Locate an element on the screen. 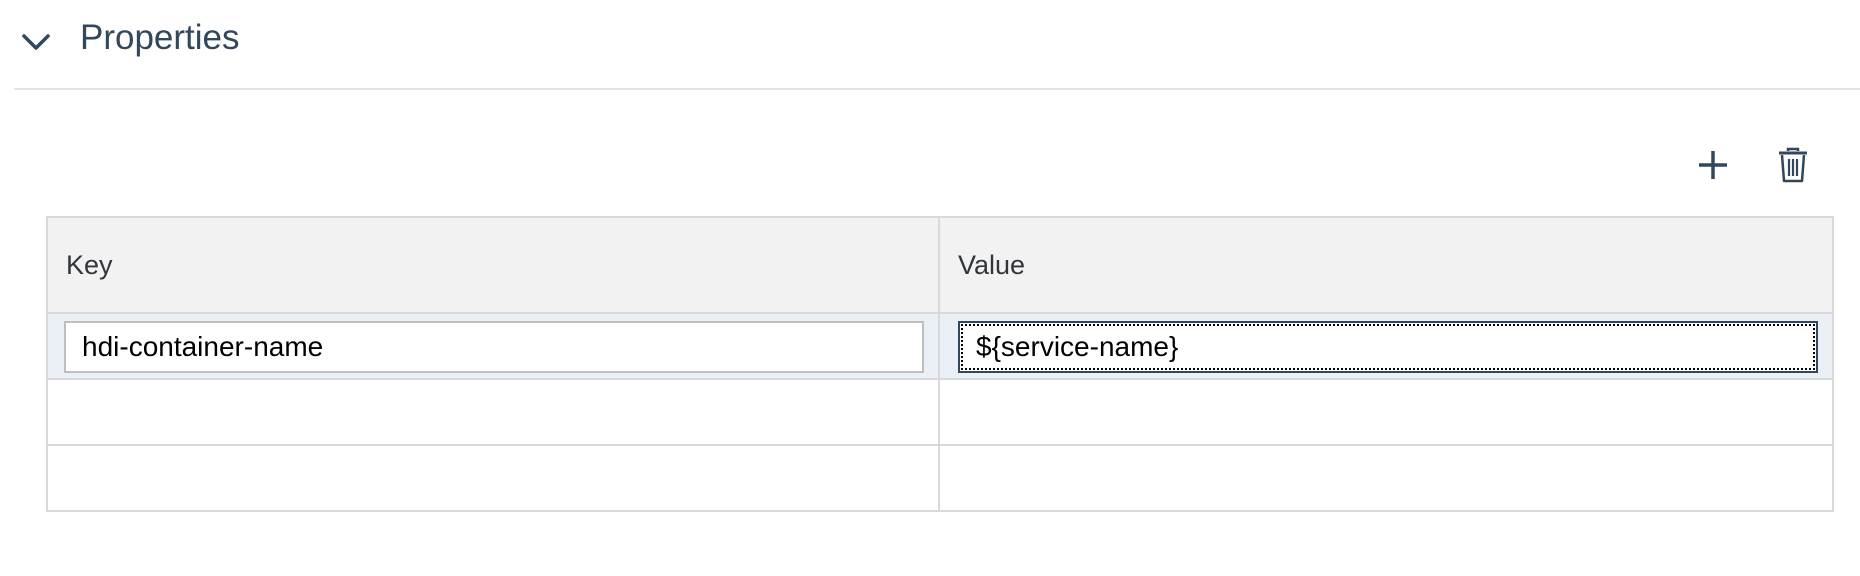 The width and height of the screenshot is (1860, 576). delete-row-button is located at coordinates (1793, 165).